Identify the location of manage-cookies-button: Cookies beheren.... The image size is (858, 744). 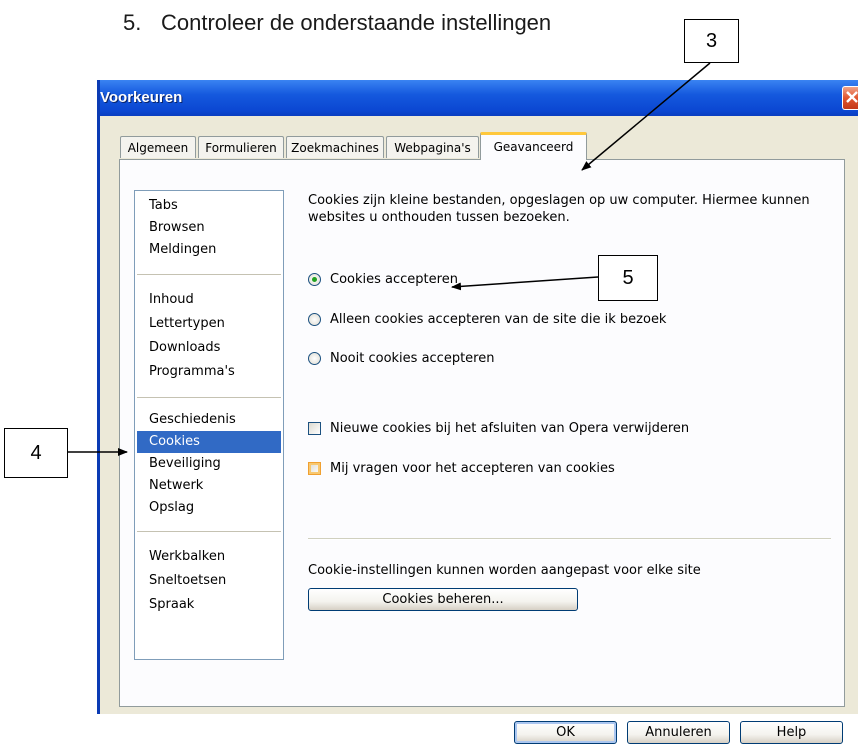
(443, 599).